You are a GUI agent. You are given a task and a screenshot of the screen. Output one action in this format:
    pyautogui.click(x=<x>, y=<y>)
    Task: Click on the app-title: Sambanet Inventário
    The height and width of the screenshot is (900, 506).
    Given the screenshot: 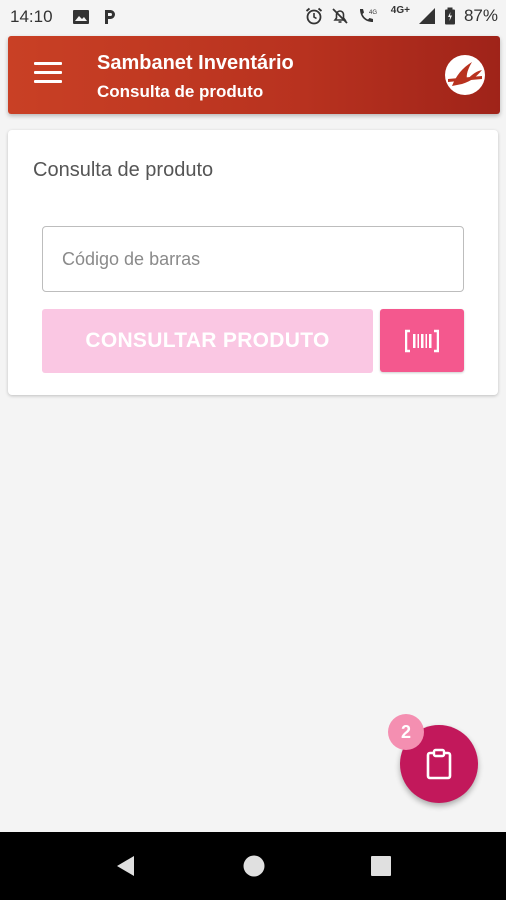 What is the action you would take?
    pyautogui.click(x=195, y=63)
    